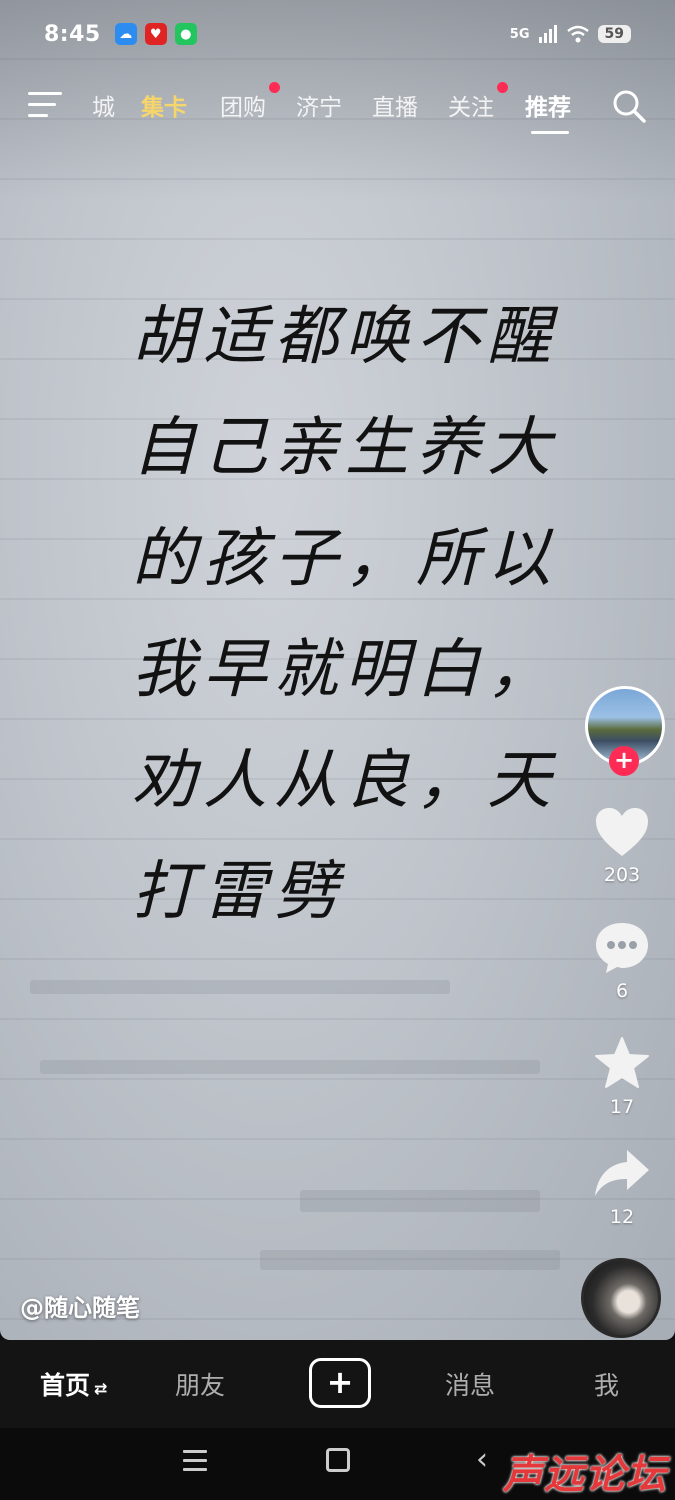 The width and height of the screenshot is (675, 1500). I want to click on tab-live: 直播, so click(395, 105).